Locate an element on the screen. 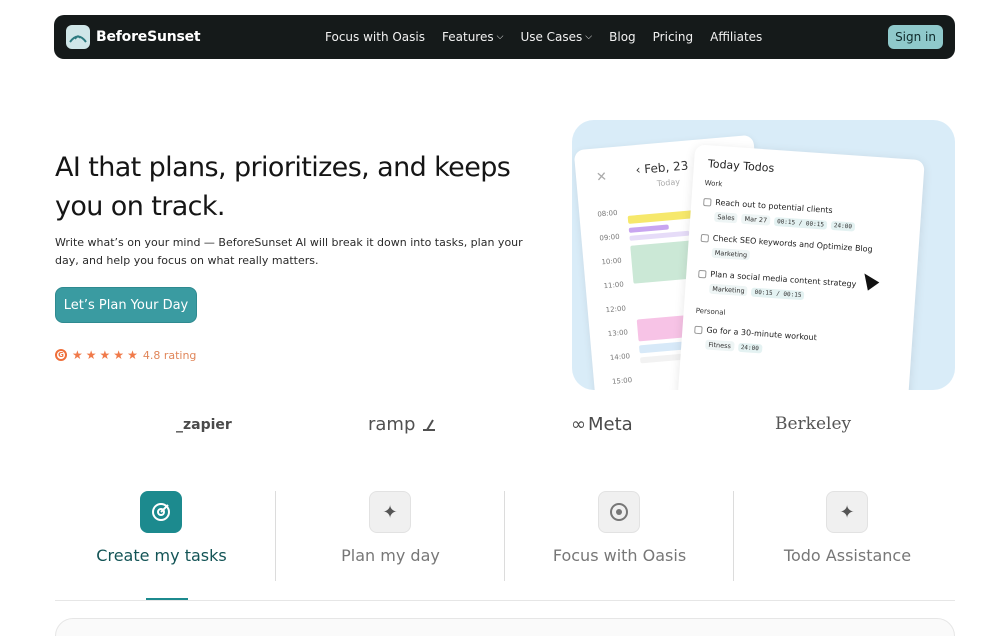  rating-text: 4.8 rating is located at coordinates (169, 355).